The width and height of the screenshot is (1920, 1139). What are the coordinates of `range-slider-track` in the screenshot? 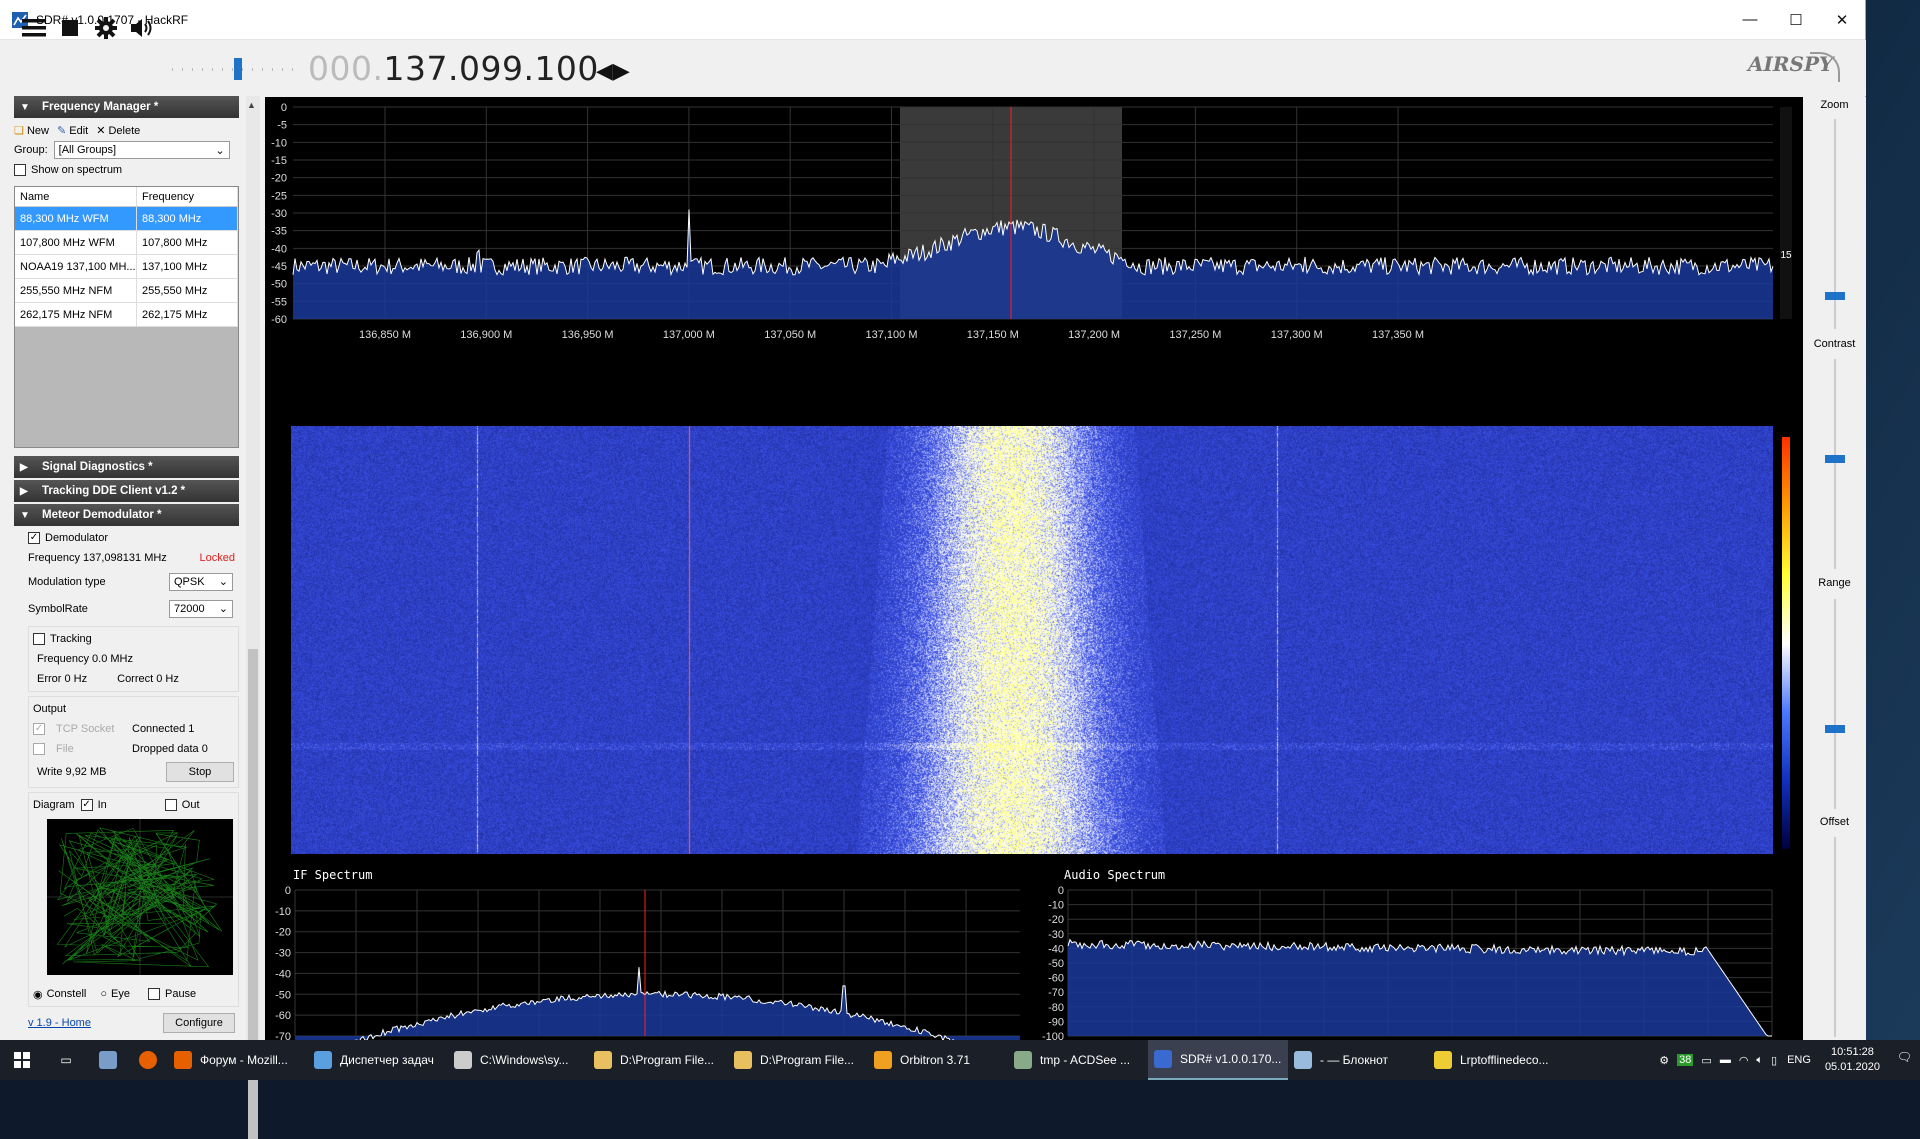 It's located at (1835, 704).